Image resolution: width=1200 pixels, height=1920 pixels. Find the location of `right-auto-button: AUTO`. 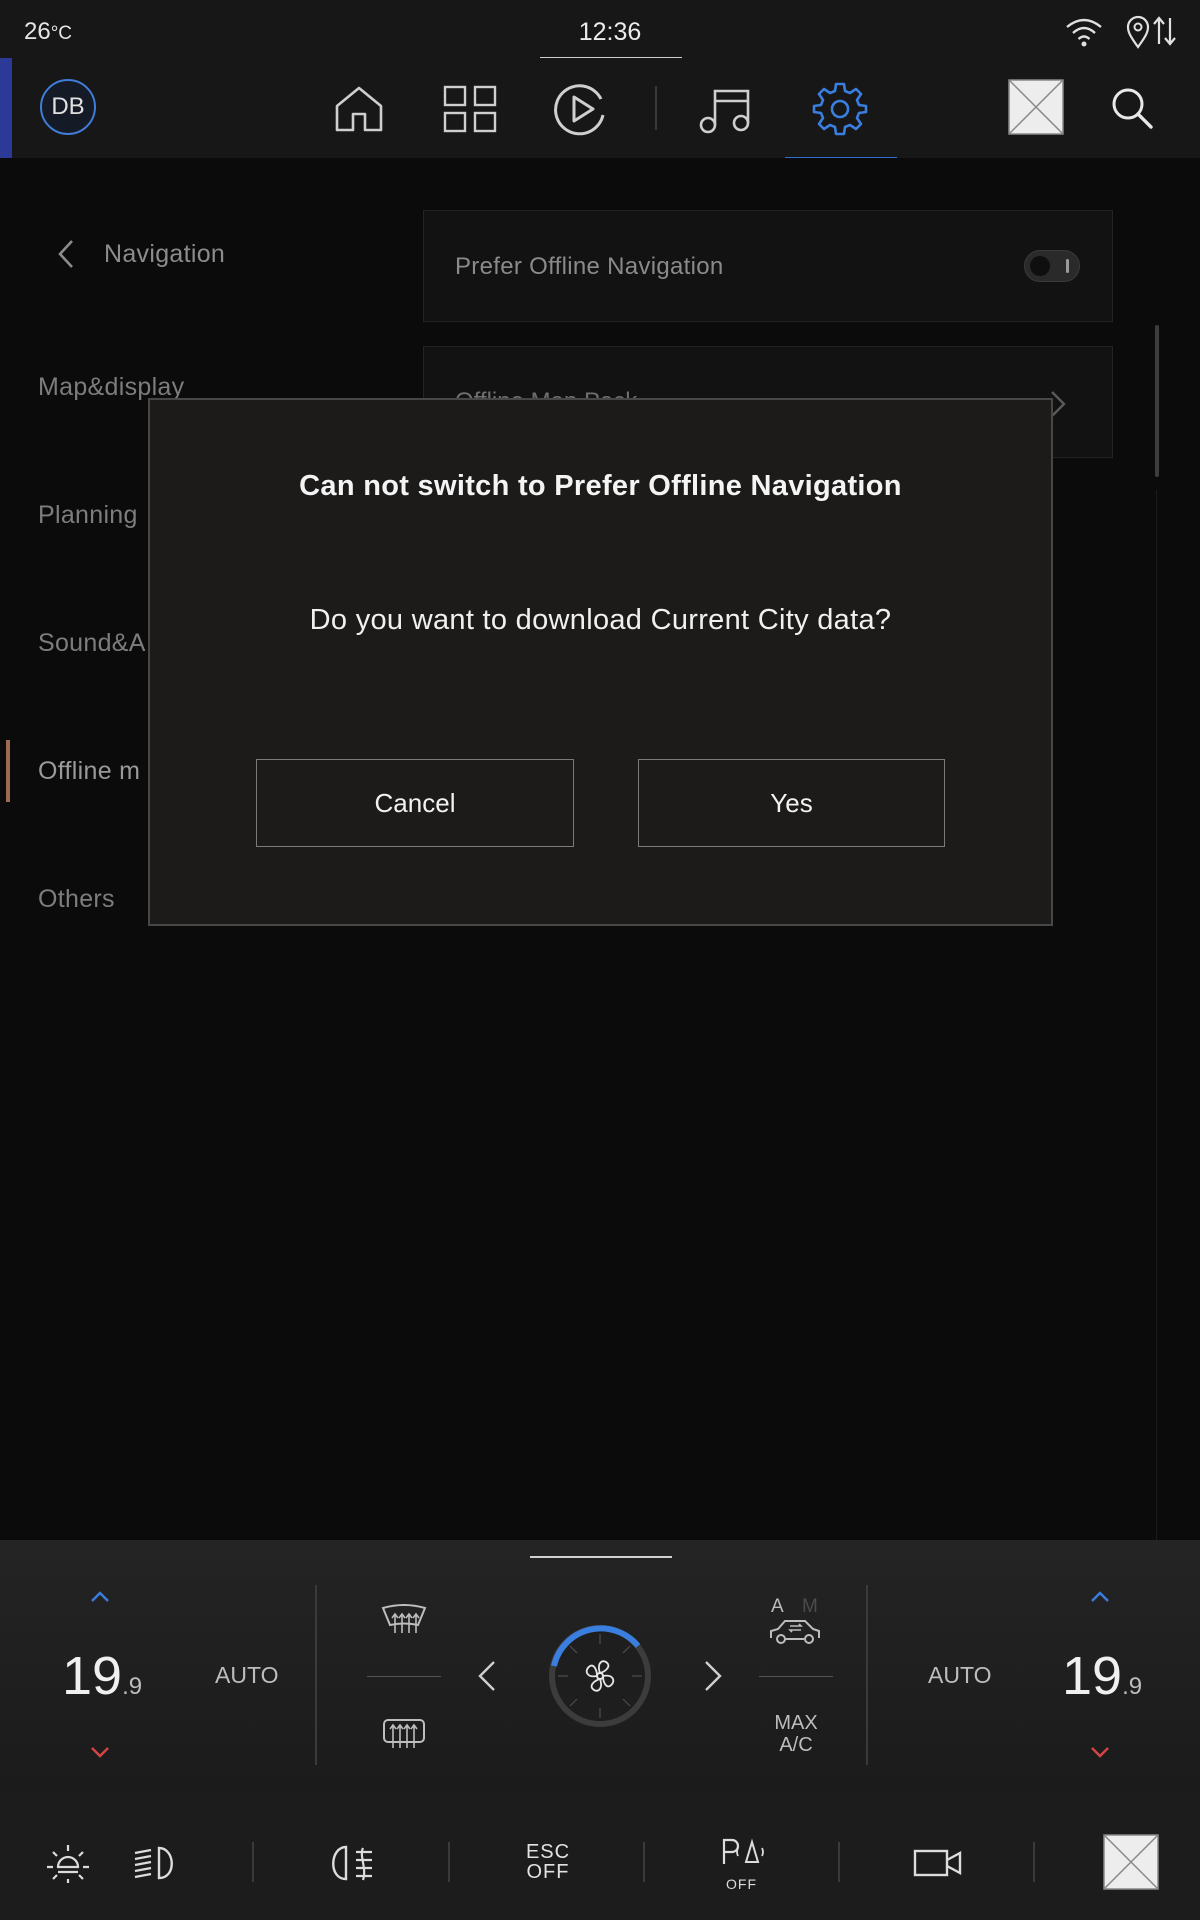

right-auto-button: AUTO is located at coordinates (959, 1675).